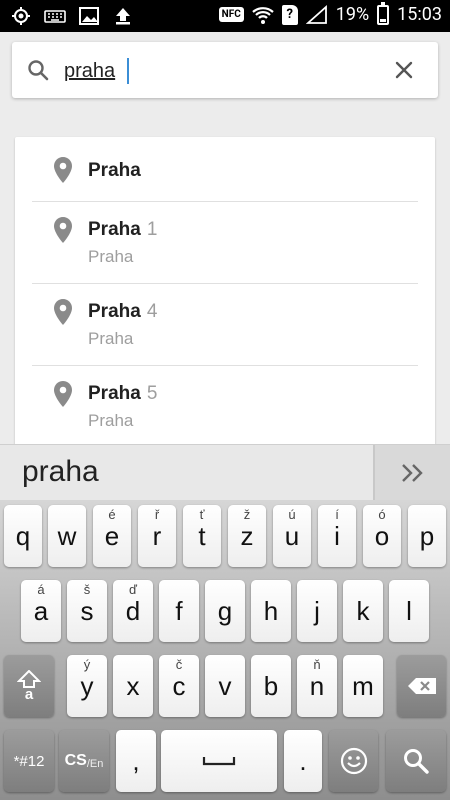 Image resolution: width=450 pixels, height=800 pixels. What do you see at coordinates (303, 761) in the screenshot?
I see `period-key: .` at bounding box center [303, 761].